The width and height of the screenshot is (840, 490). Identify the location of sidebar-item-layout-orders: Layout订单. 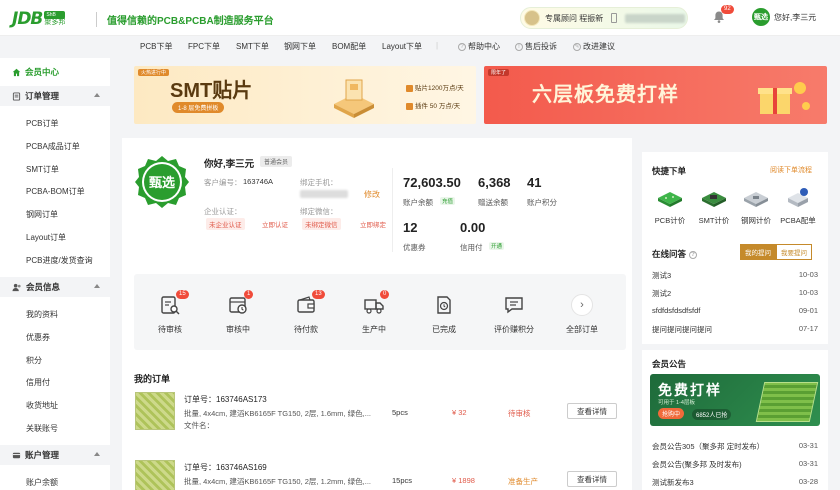
(46, 237).